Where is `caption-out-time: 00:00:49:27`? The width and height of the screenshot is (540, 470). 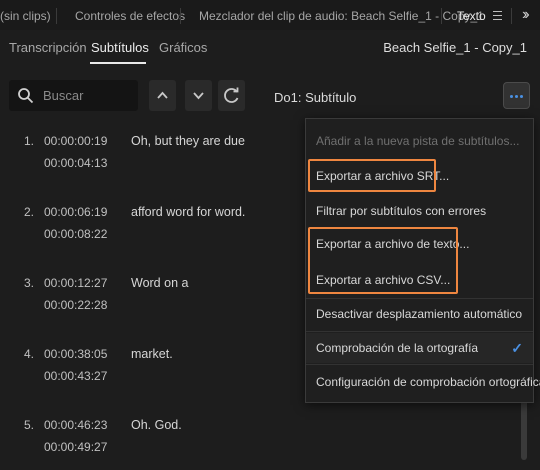
caption-out-time: 00:00:49:27 is located at coordinates (75, 447).